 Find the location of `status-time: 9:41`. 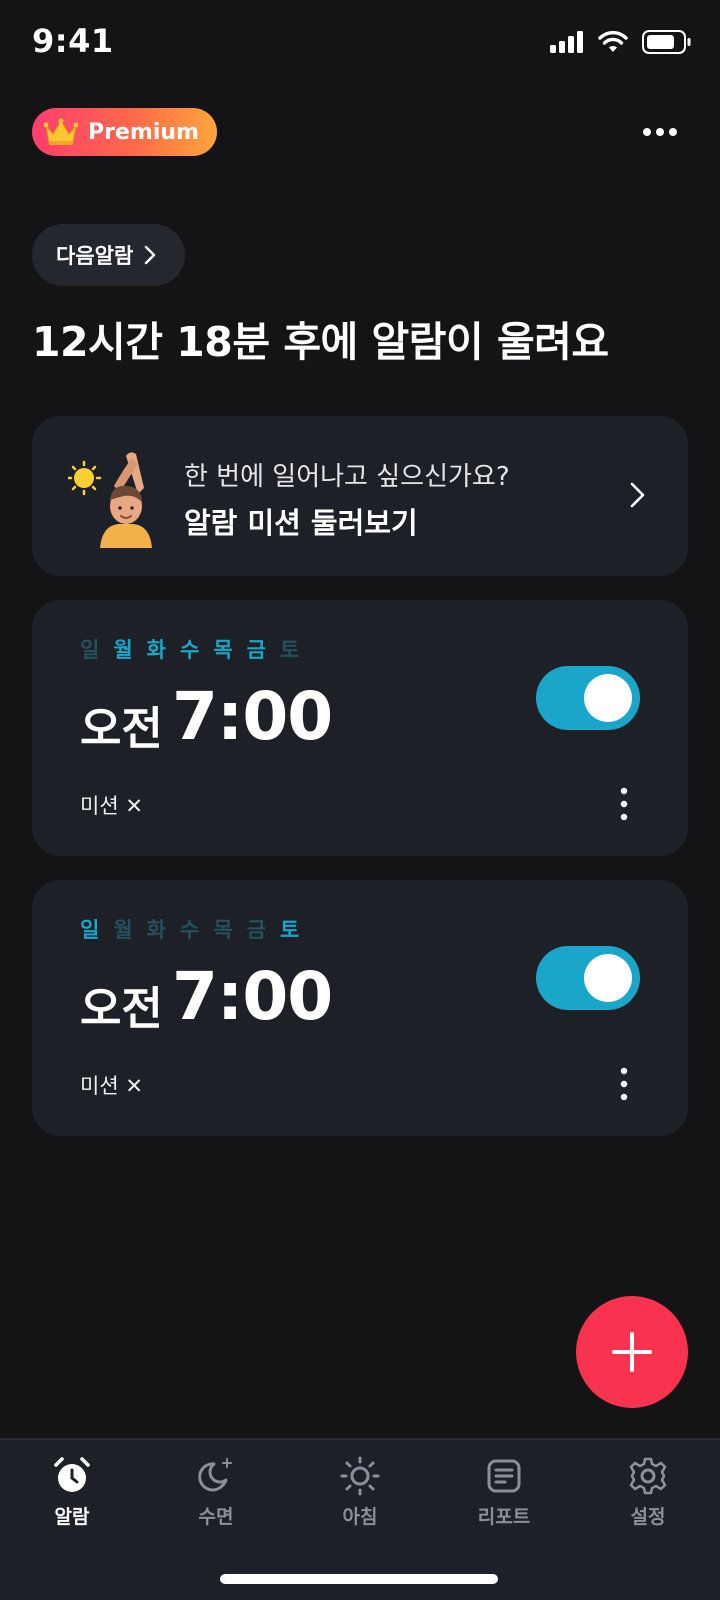

status-time: 9:41 is located at coordinates (73, 41).